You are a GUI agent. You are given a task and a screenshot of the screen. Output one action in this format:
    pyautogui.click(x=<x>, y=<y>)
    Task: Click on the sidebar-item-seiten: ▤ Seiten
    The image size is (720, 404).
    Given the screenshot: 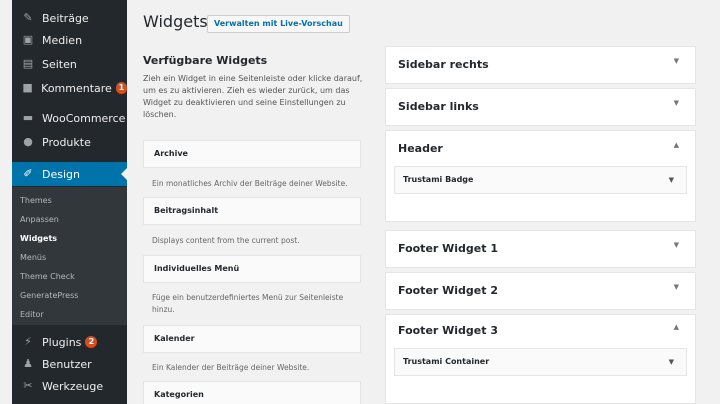 What is the action you would take?
    pyautogui.click(x=69, y=64)
    